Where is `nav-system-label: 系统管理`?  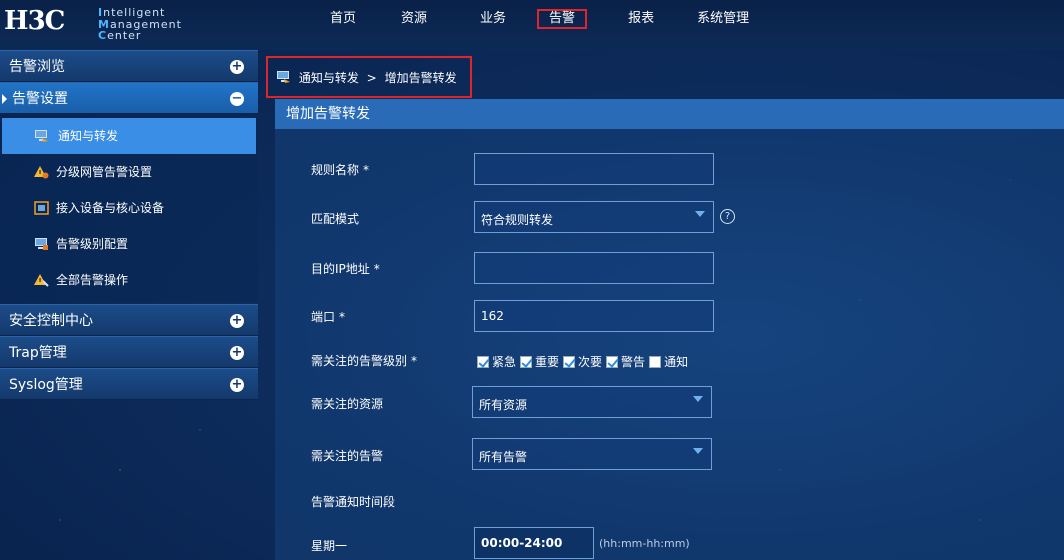 nav-system-label: 系统管理 is located at coordinates (723, 18).